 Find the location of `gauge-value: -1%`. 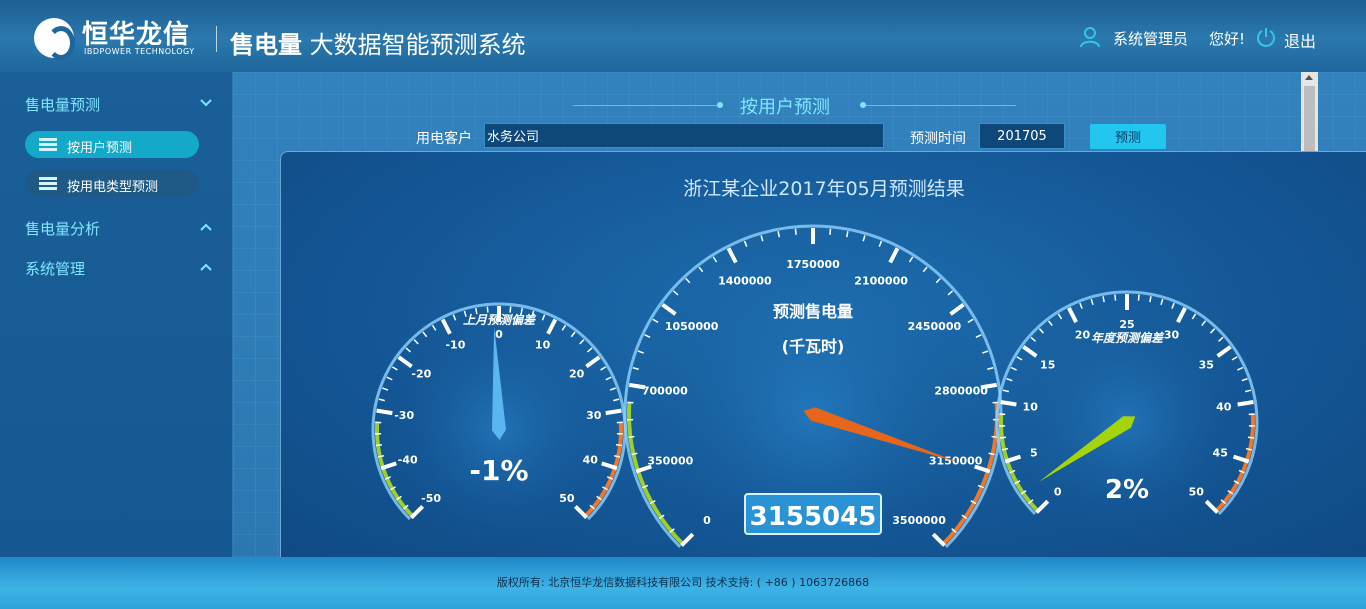

gauge-value: -1% is located at coordinates (498, 470).